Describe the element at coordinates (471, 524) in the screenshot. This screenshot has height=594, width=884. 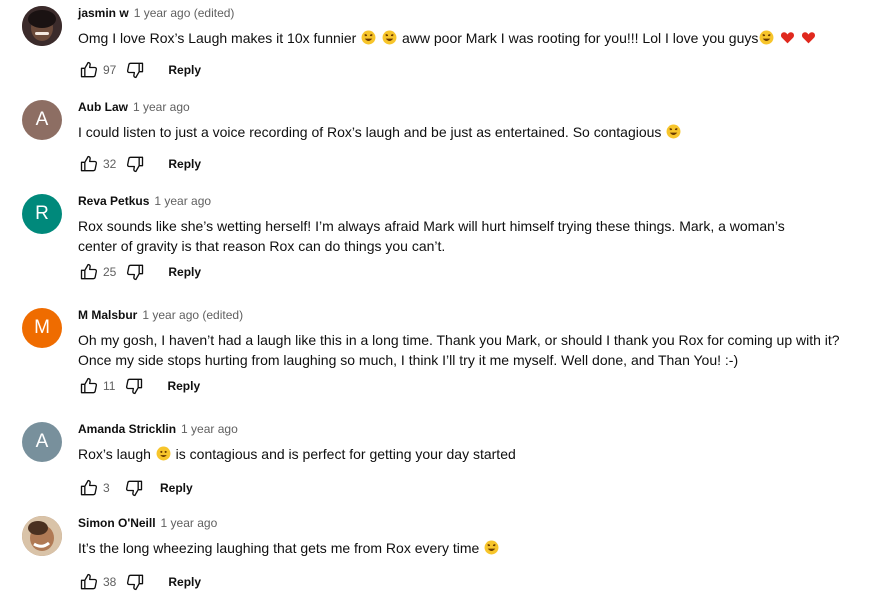
I see `comment-header: Simon O'Neill 1 year ago` at that location.